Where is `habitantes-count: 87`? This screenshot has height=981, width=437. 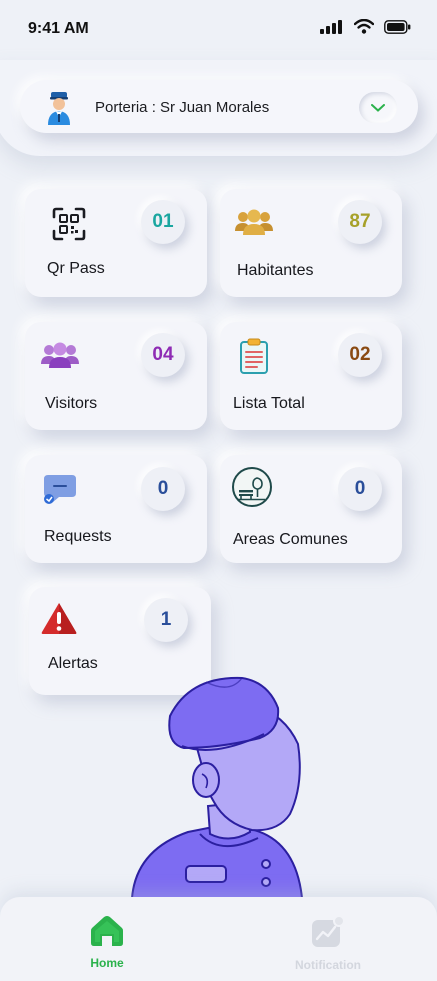
habitantes-count: 87 is located at coordinates (360, 222).